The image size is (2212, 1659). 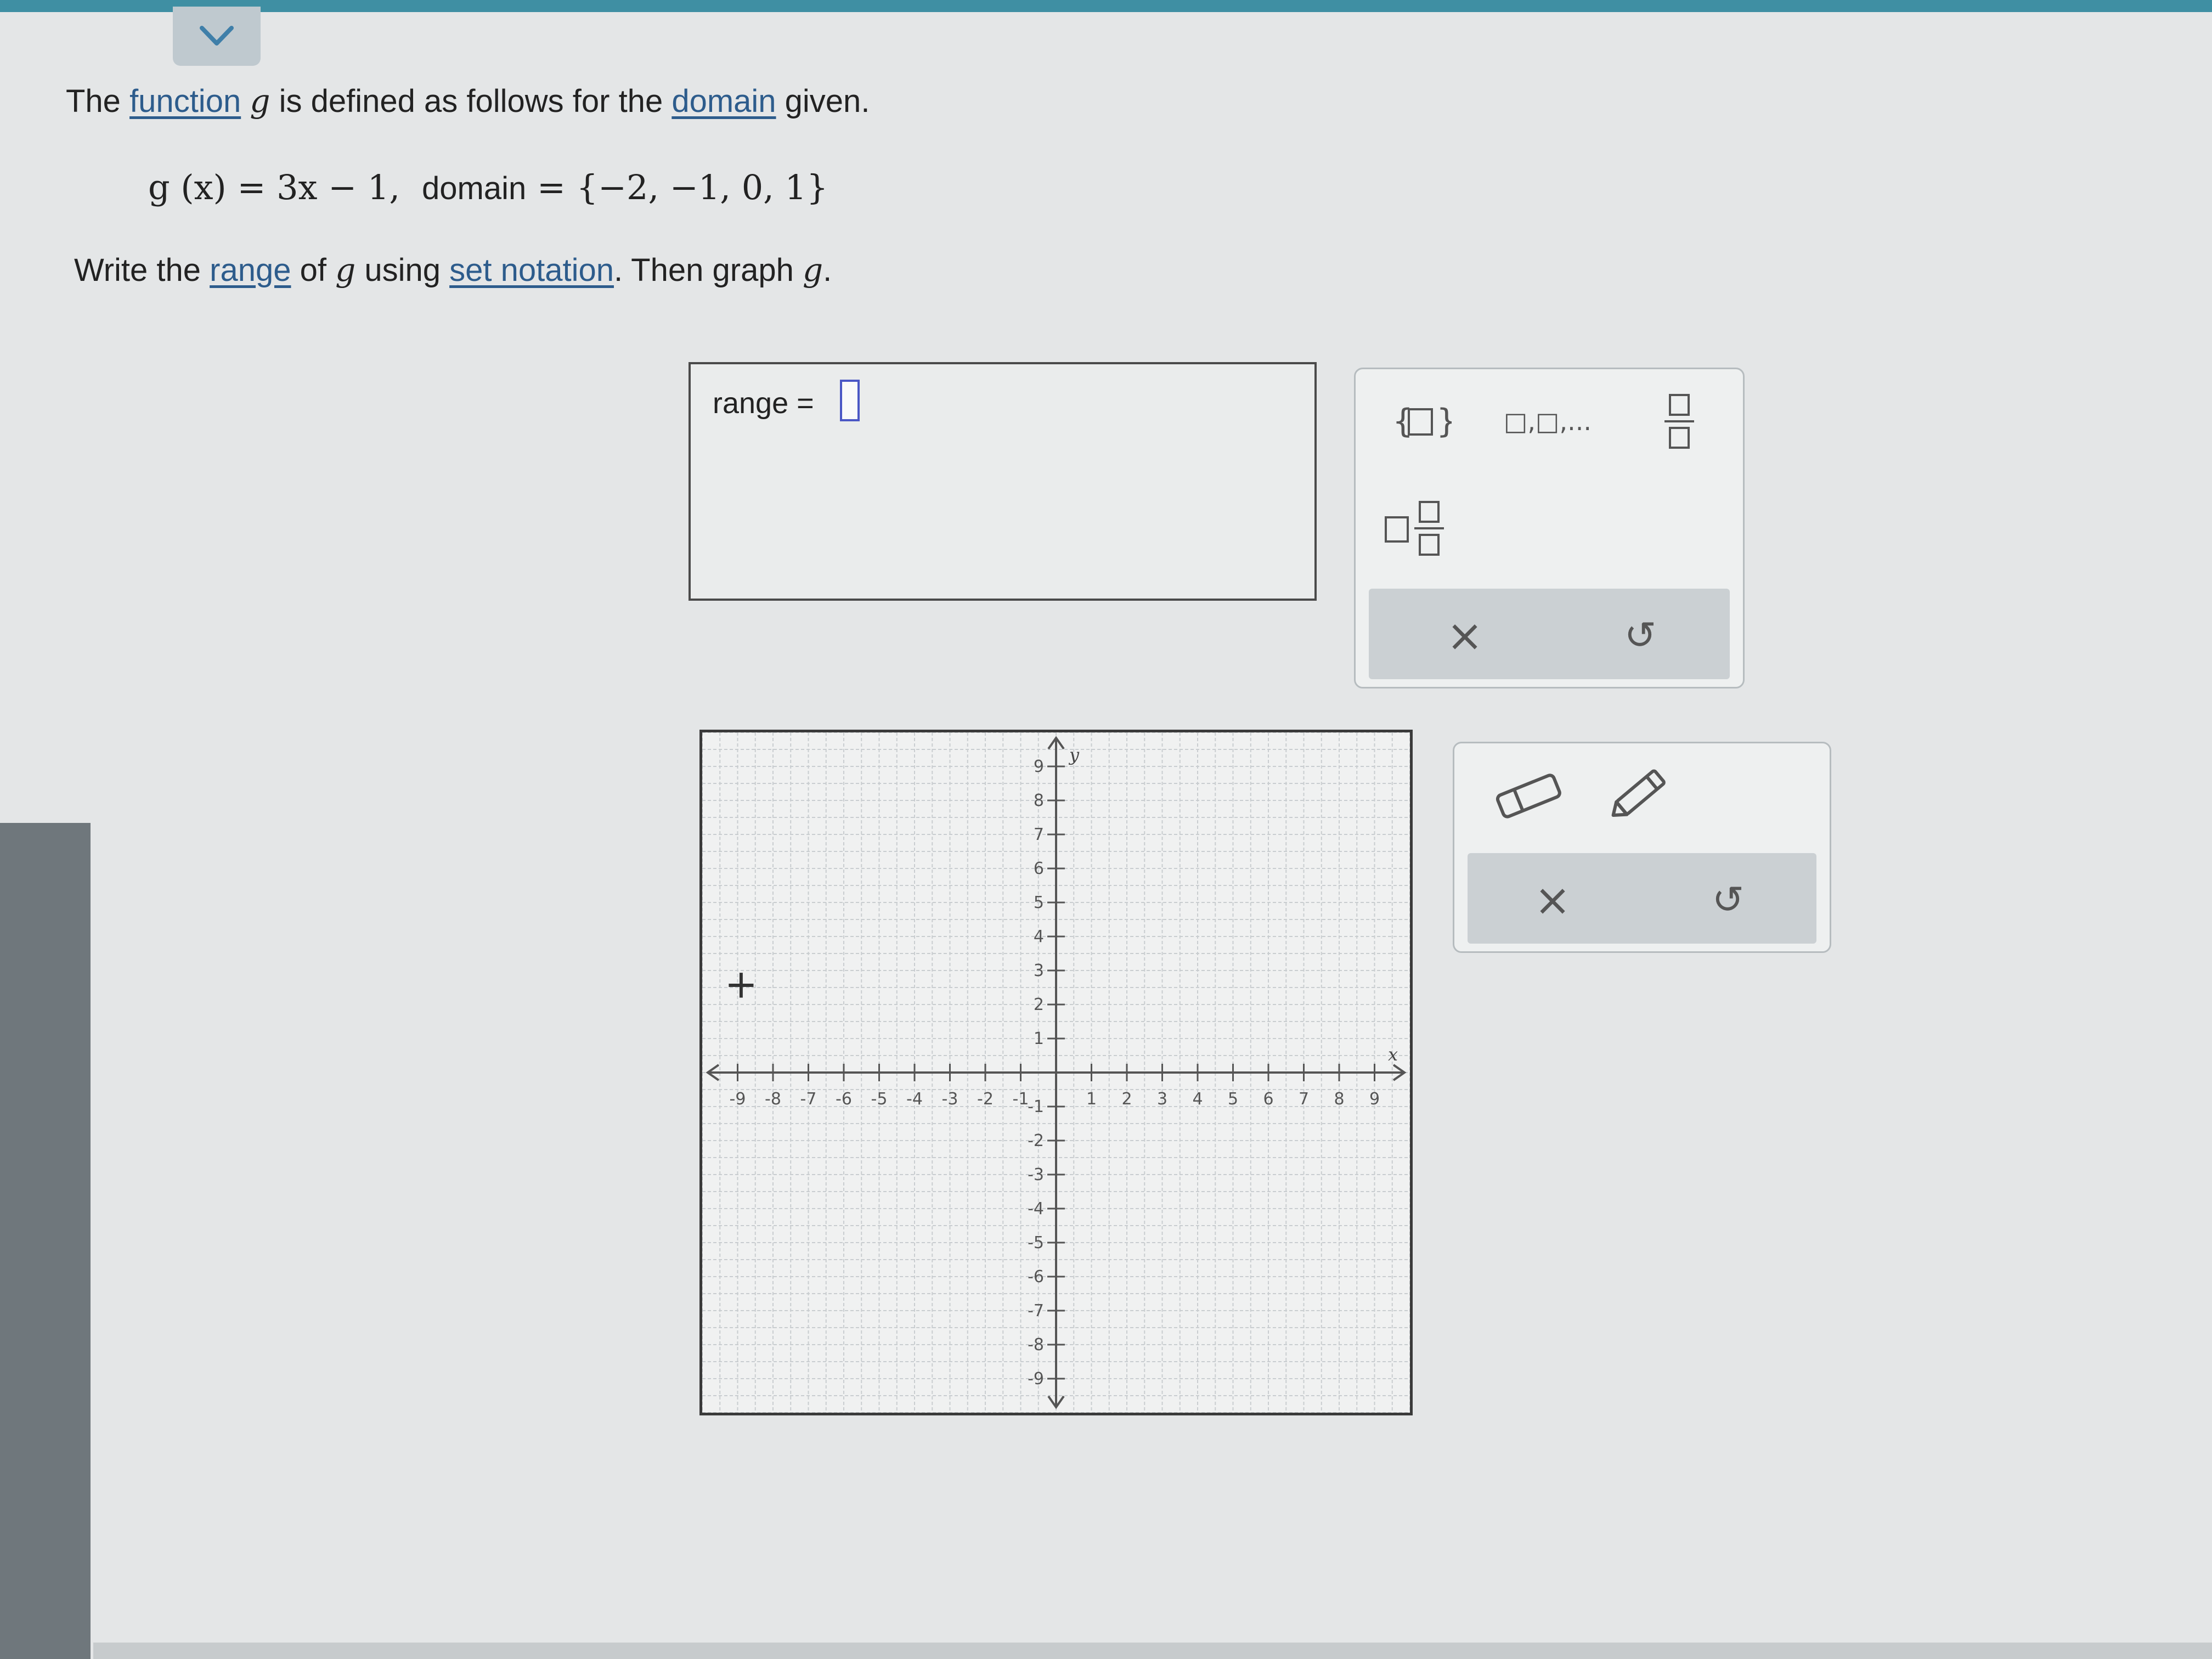 I want to click on y-tick-label: -3, so click(x=1036, y=1174).